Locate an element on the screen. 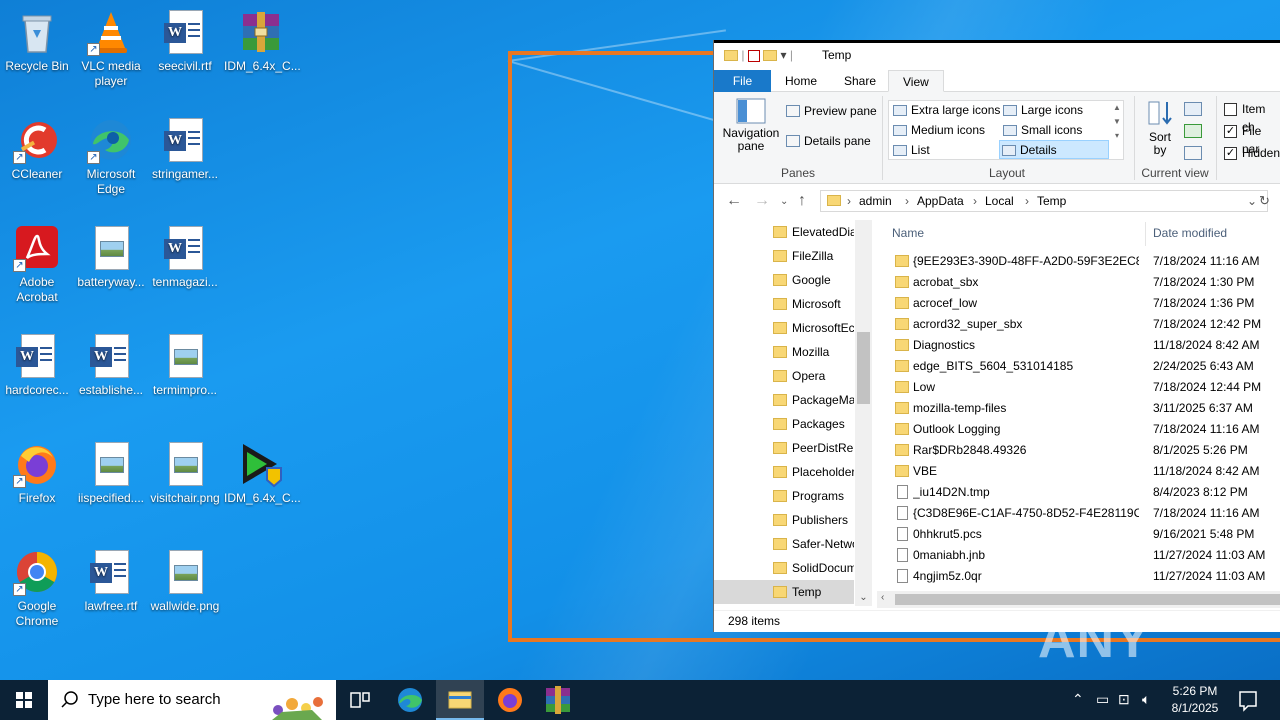 The image size is (1280, 720). breadcrumb-local: Local is located at coordinates (999, 201).